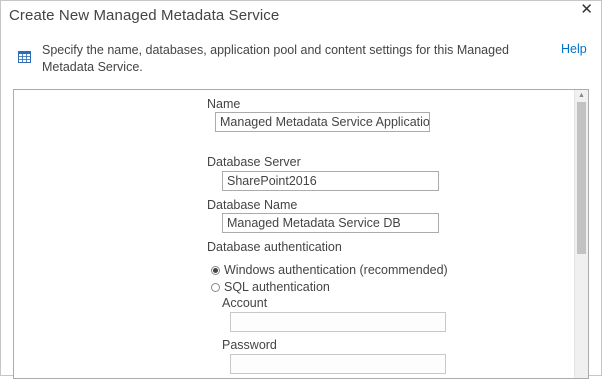 Image resolution: width=602 pixels, height=379 pixels. What do you see at coordinates (330, 181) in the screenshot?
I see `database-server-field: SharePoint2016` at bounding box center [330, 181].